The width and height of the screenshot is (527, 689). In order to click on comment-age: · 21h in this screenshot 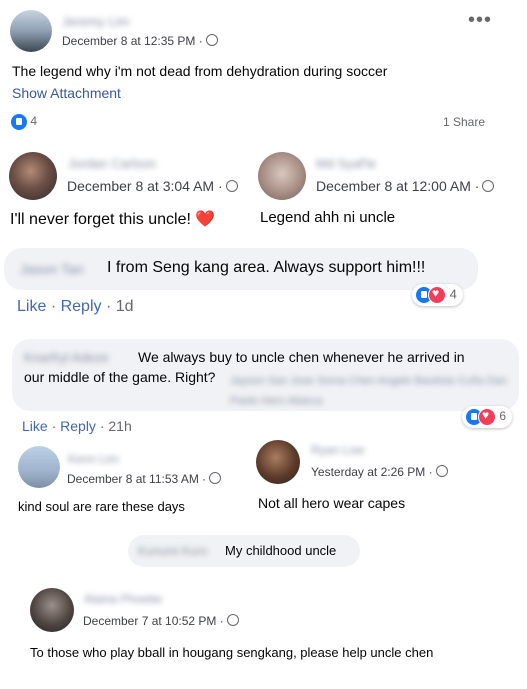, I will do `click(115, 426)`.